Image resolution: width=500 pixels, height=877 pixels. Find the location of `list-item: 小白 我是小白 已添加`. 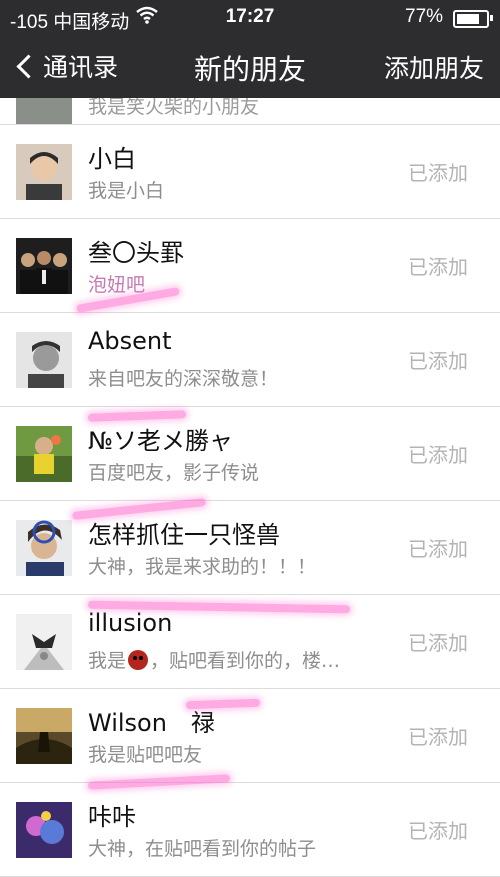

list-item: 小白 我是小白 已添加 is located at coordinates (250, 172).